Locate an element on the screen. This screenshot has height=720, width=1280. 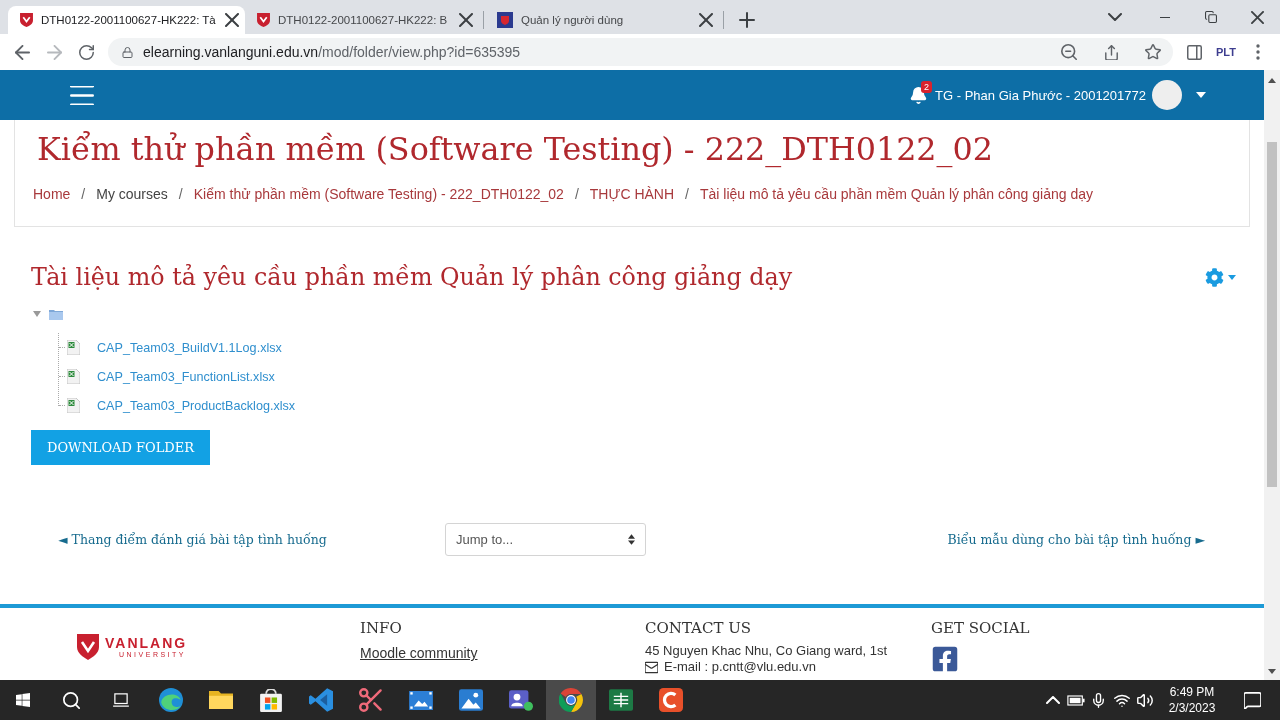
notification-icon is located at coordinates (1252, 700).